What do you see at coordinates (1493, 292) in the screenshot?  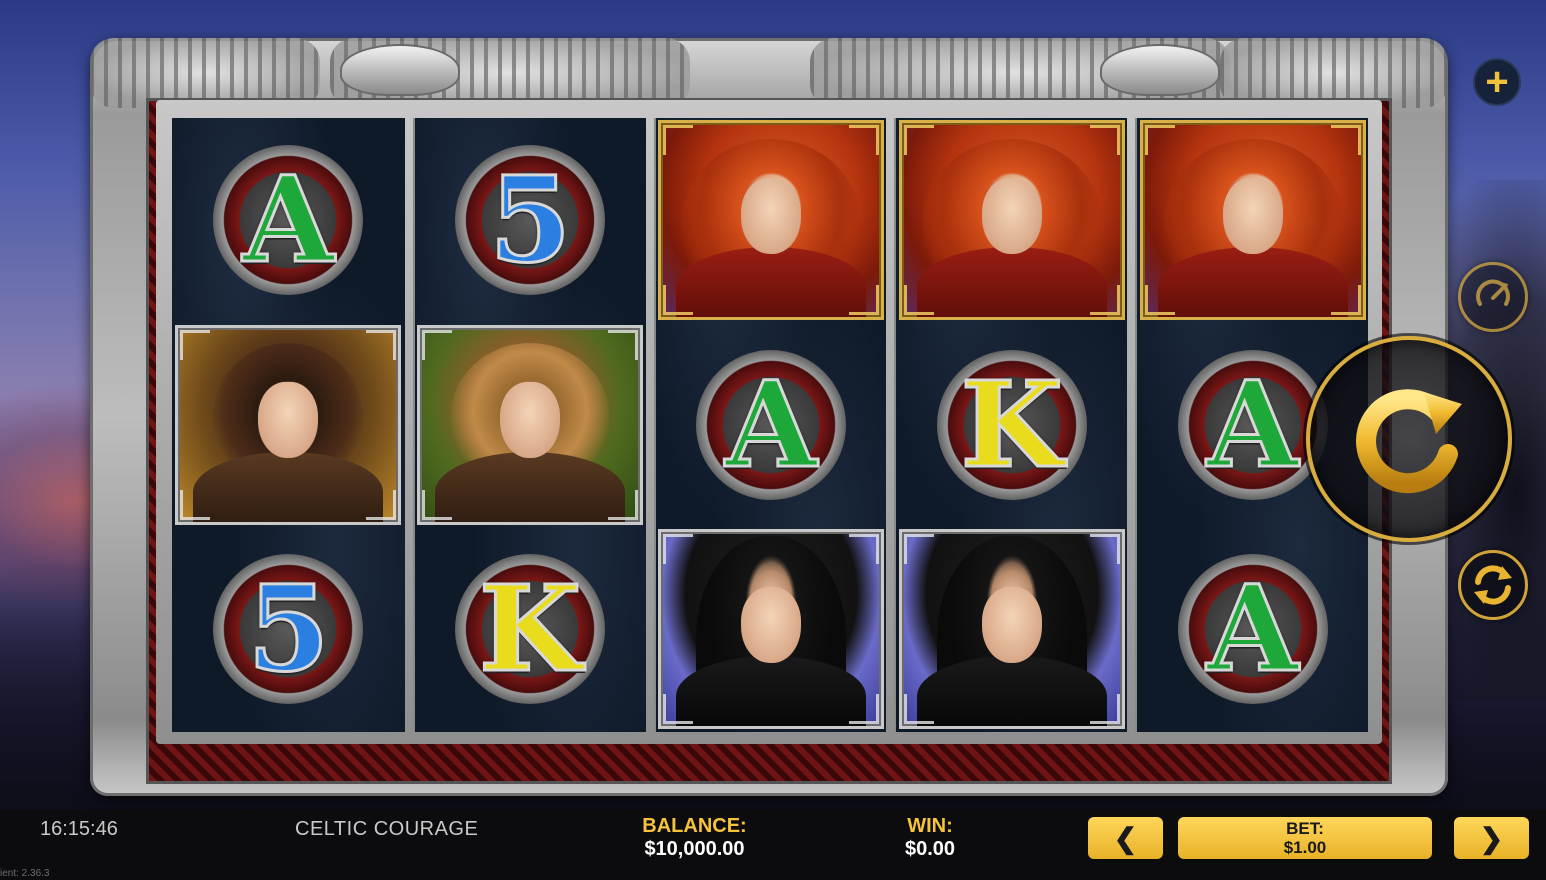 I see `turbo-icon` at bounding box center [1493, 292].